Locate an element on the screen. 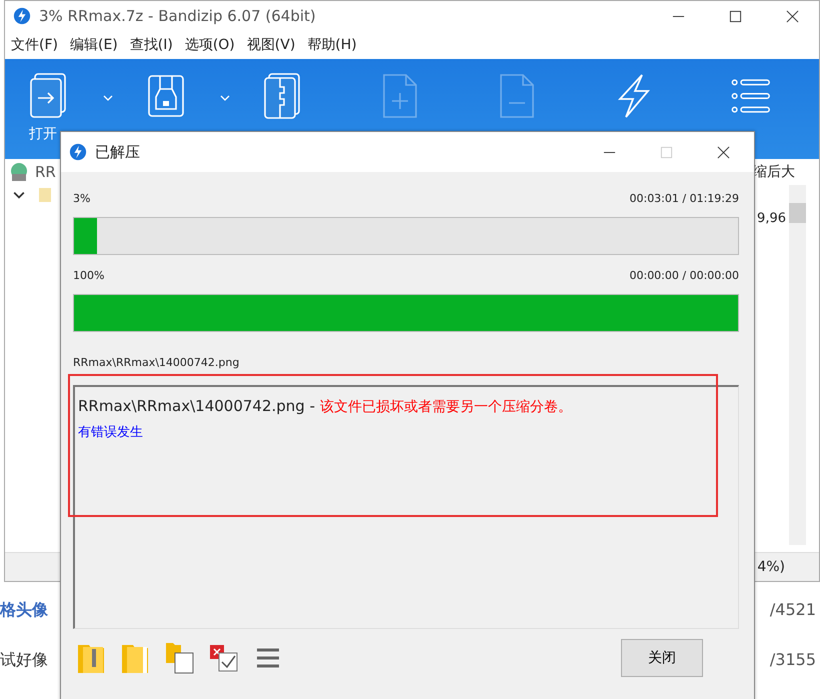 Image resolution: width=820 pixels, height=699 pixels. menu-item: 查找(I) is located at coordinates (151, 45).